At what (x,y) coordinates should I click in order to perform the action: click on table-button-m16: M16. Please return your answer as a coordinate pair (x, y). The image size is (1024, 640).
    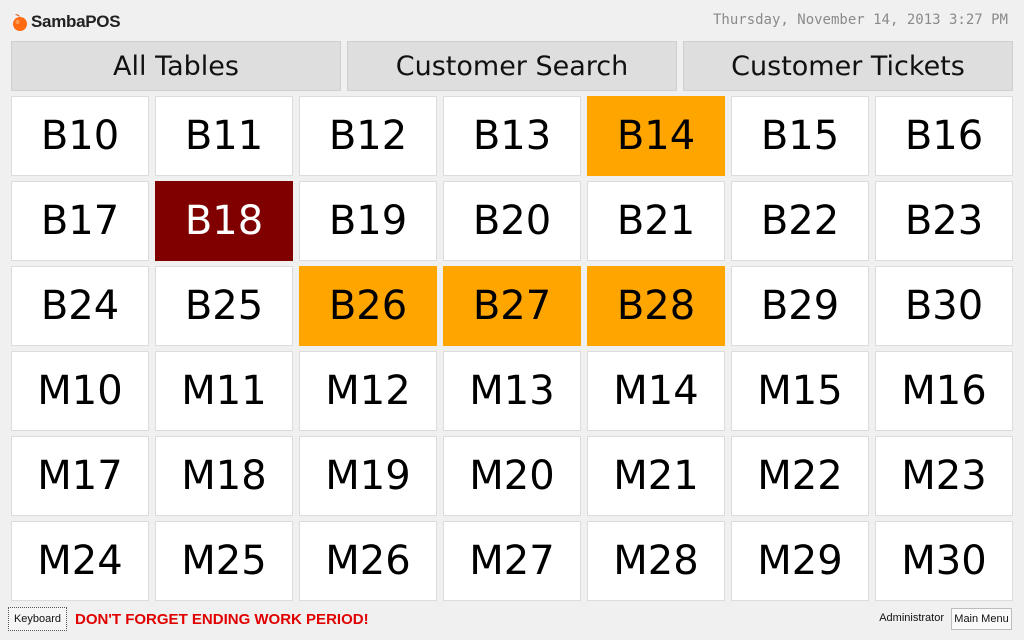
    Looking at the image, I should click on (944, 391).